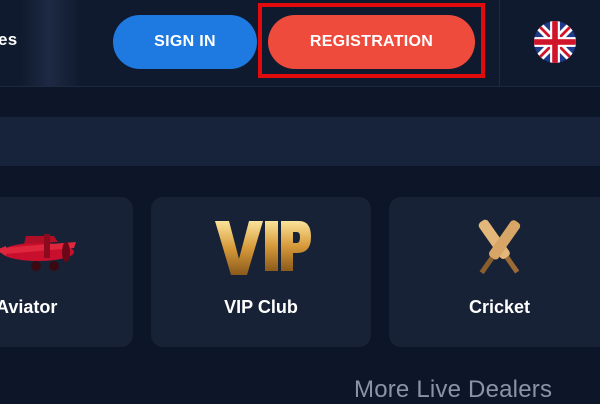 This screenshot has height=404, width=600. What do you see at coordinates (263, 249) in the screenshot?
I see `vip-icon` at bounding box center [263, 249].